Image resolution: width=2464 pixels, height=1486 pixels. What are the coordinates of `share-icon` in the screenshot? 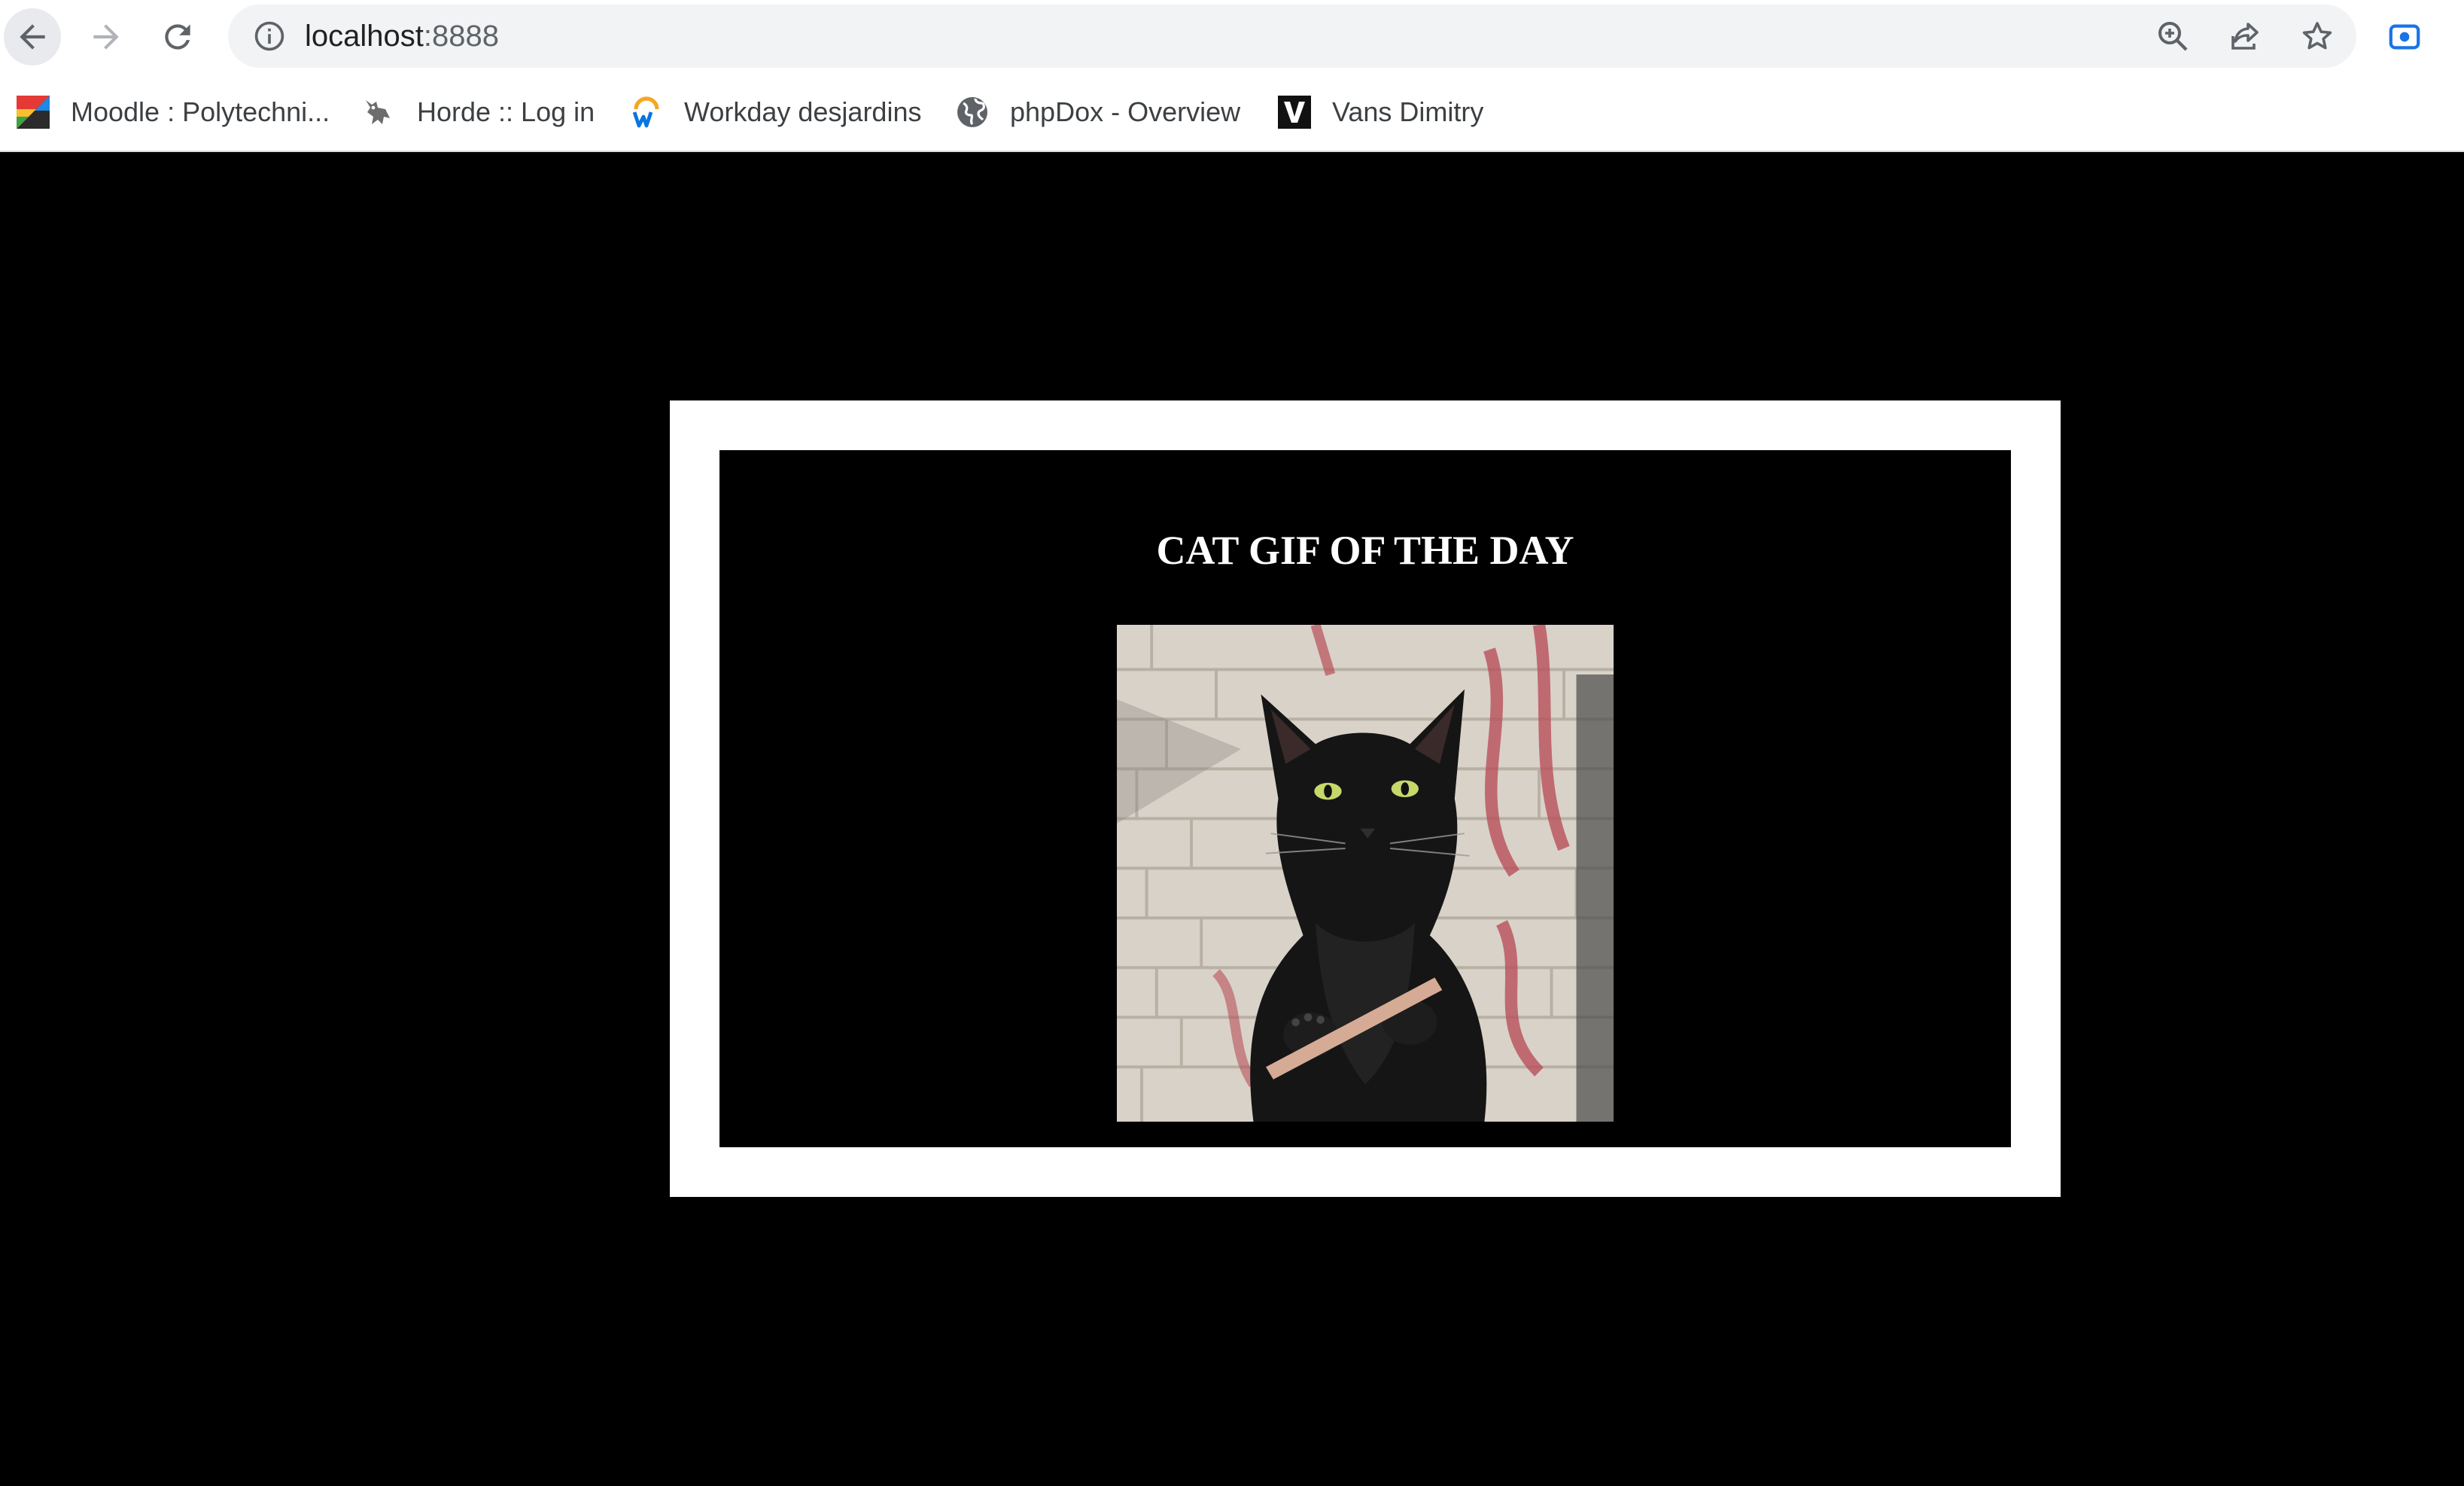 It's located at (2245, 36).